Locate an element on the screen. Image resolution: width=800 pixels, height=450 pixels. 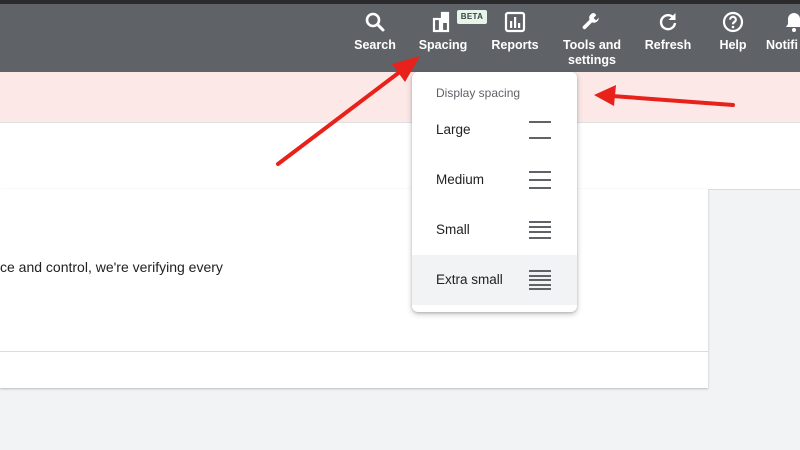
toolbar-search-button: Search is located at coordinates (375, 31).